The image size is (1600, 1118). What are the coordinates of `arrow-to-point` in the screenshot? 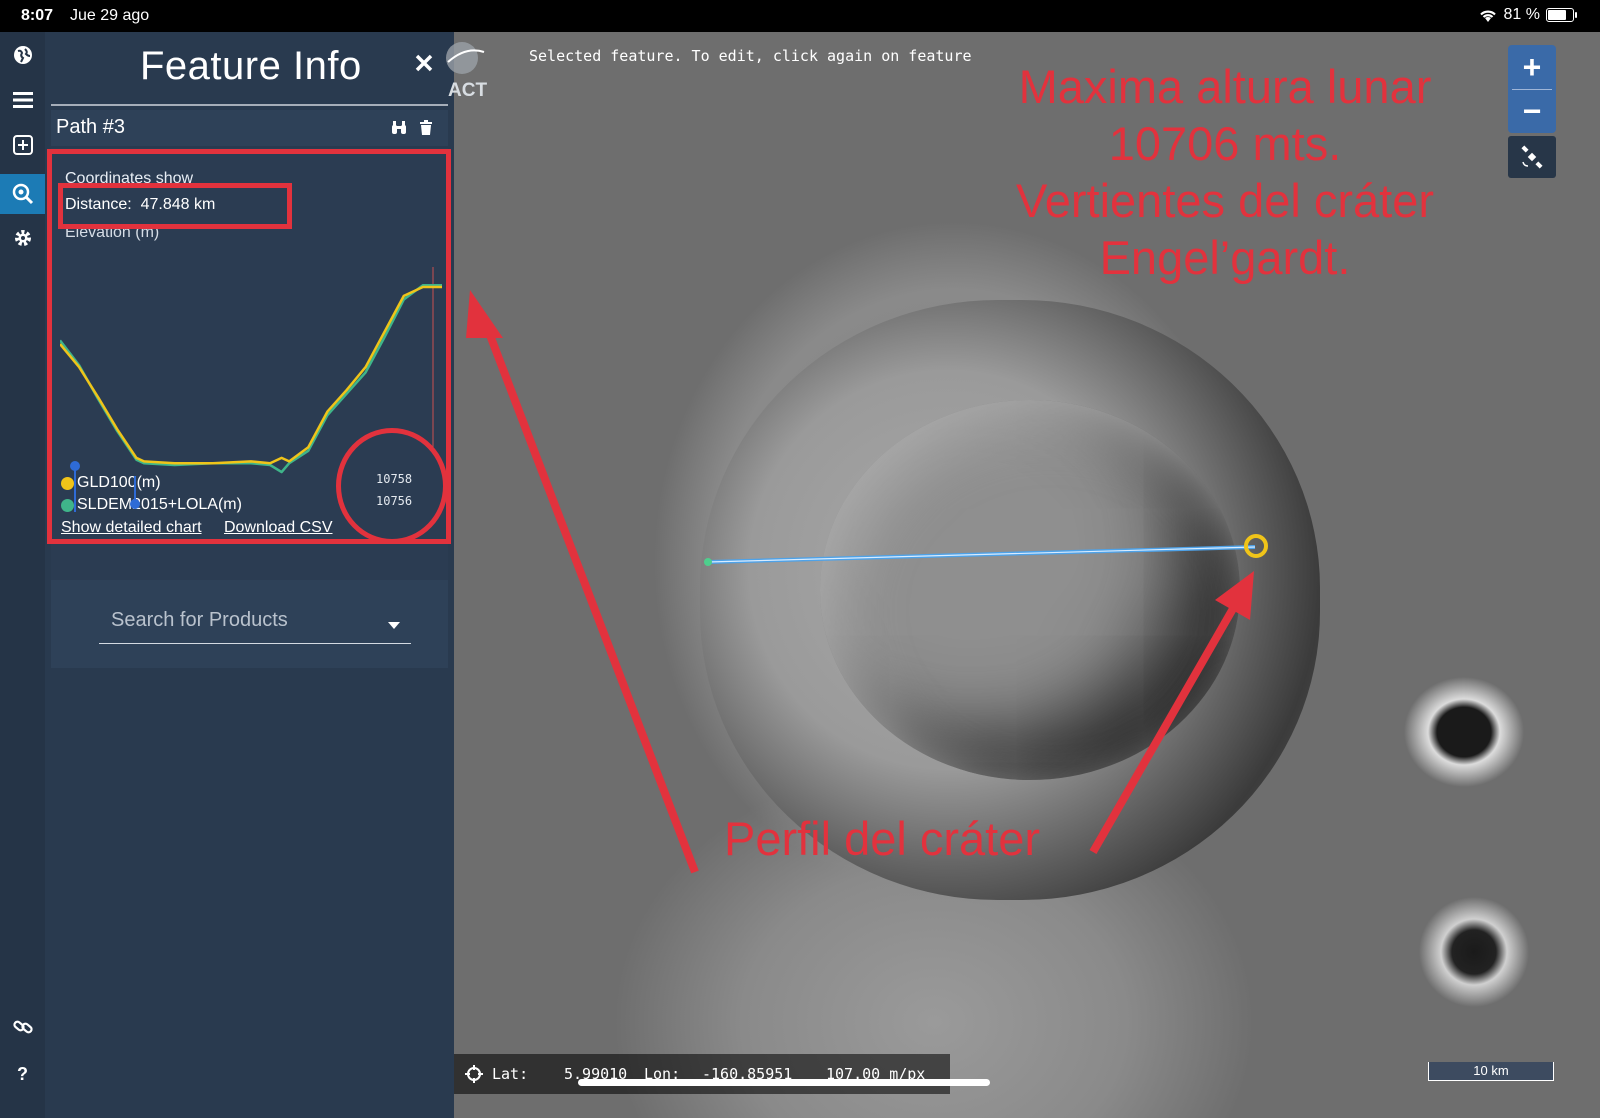 It's located at (1165, 726).